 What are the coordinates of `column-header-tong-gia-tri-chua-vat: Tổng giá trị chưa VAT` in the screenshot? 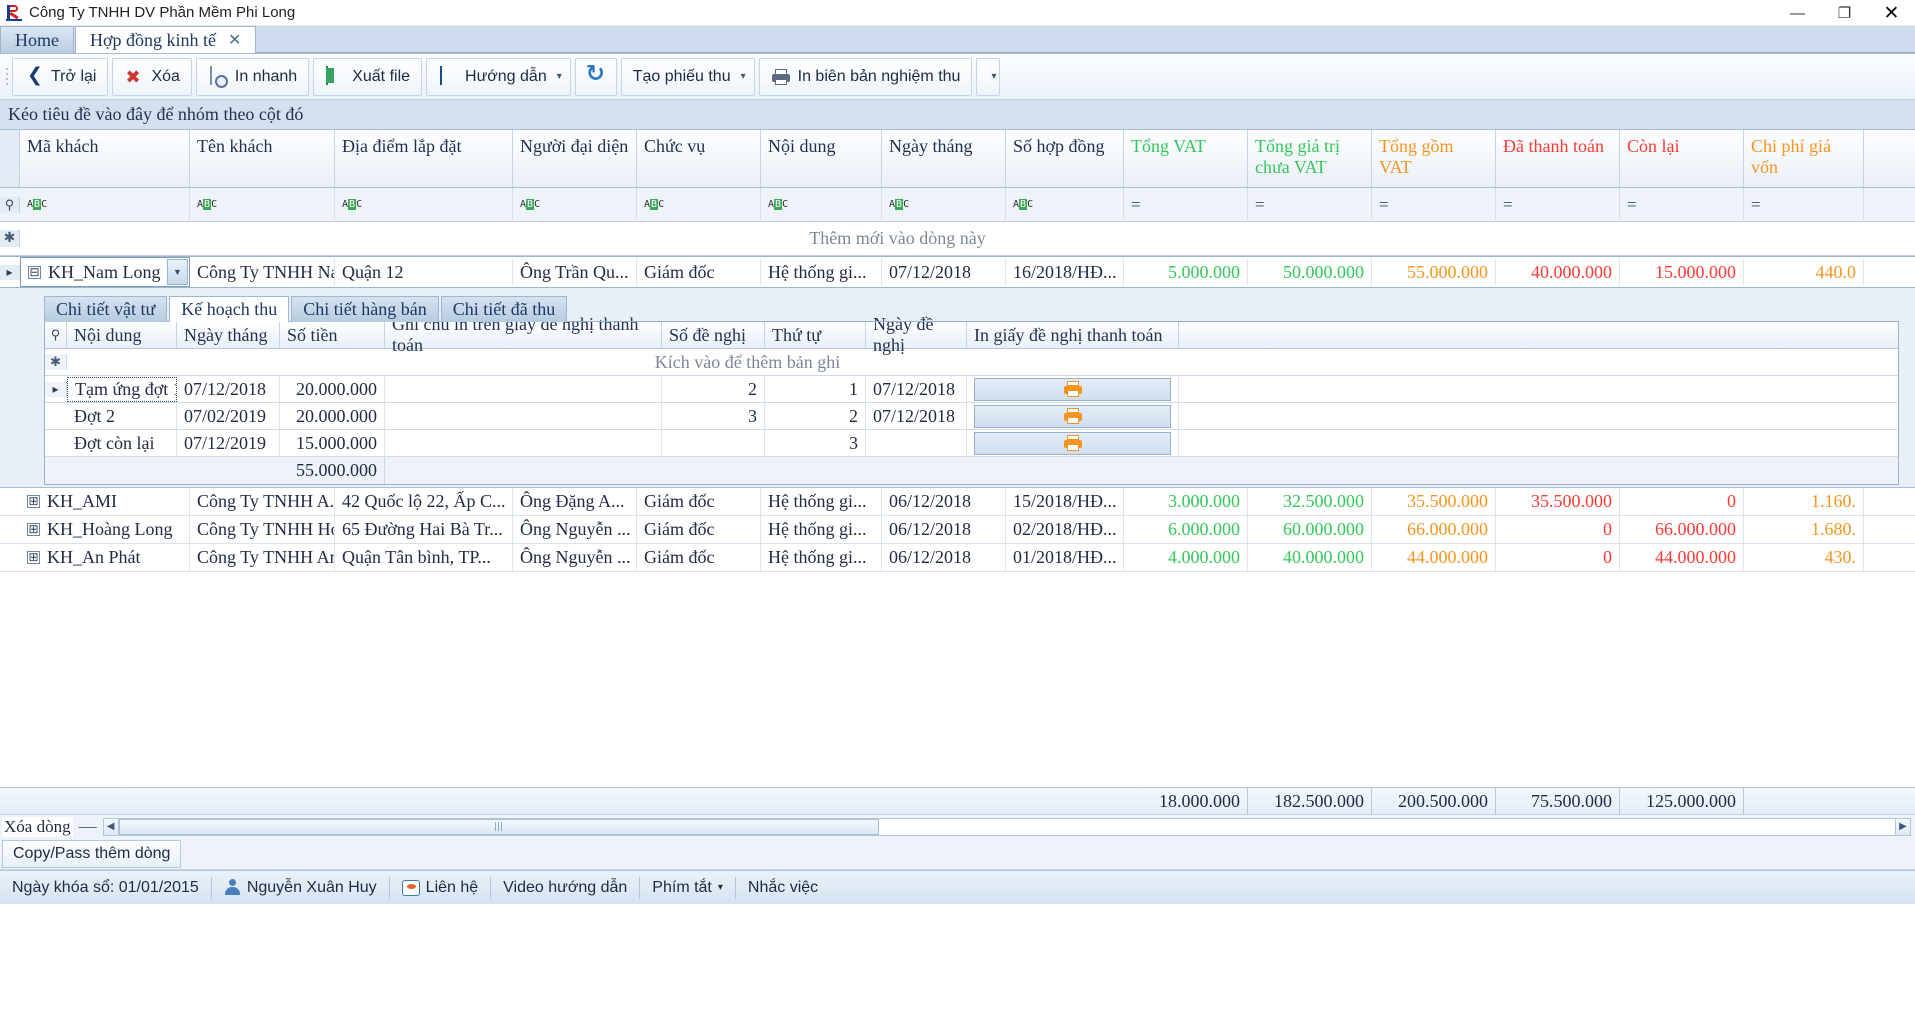 It's located at (1310, 158).